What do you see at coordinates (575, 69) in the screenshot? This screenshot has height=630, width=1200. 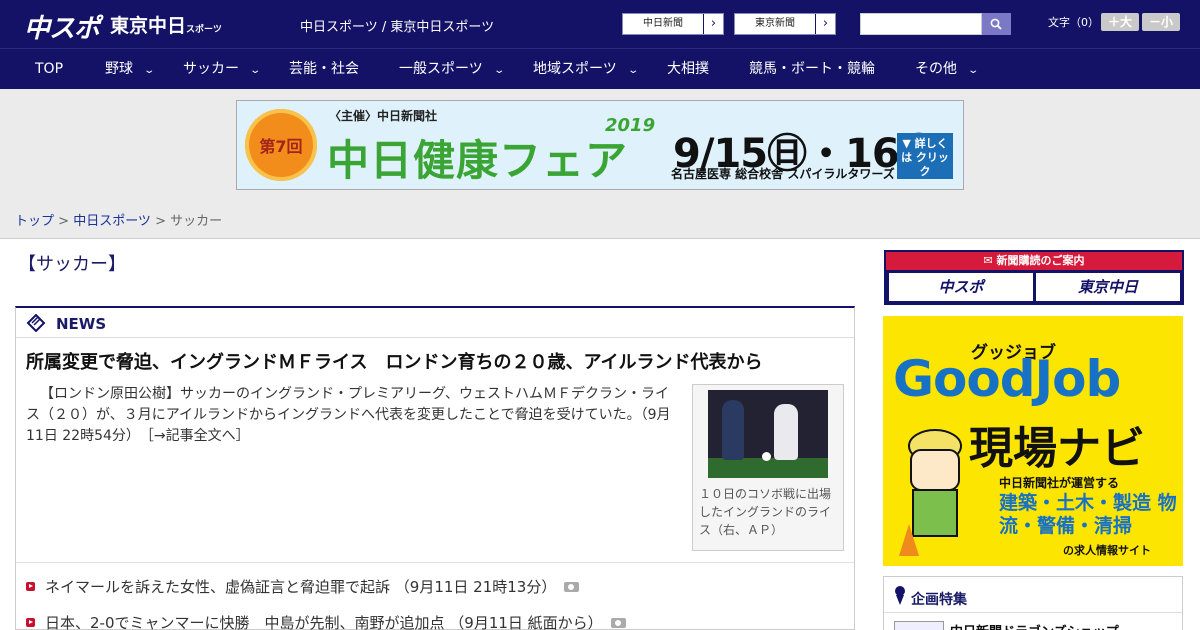 I see `nav-label: 地域スポーツ` at bounding box center [575, 69].